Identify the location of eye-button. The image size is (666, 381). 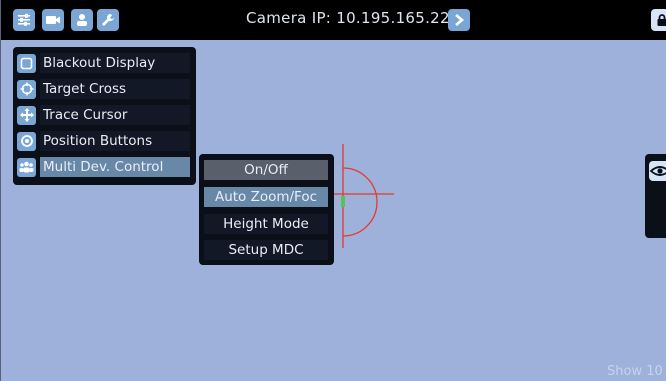
(657, 171).